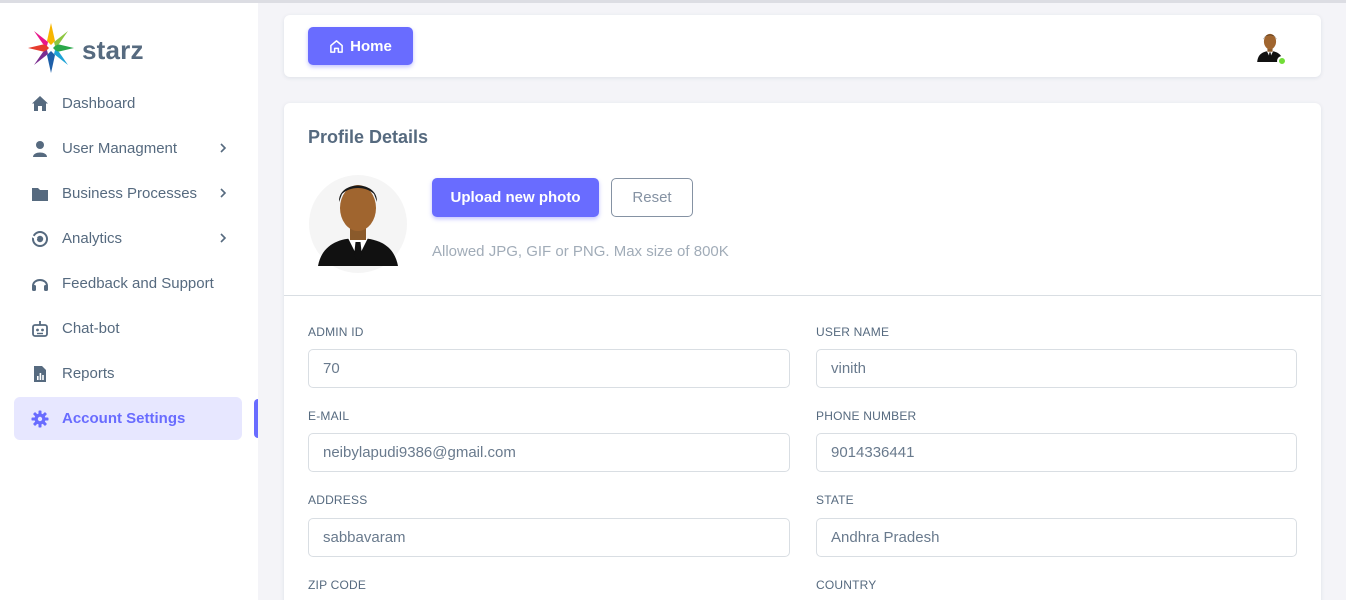  What do you see at coordinates (88, 373) in the screenshot?
I see `sidebar-item-label: Reports` at bounding box center [88, 373].